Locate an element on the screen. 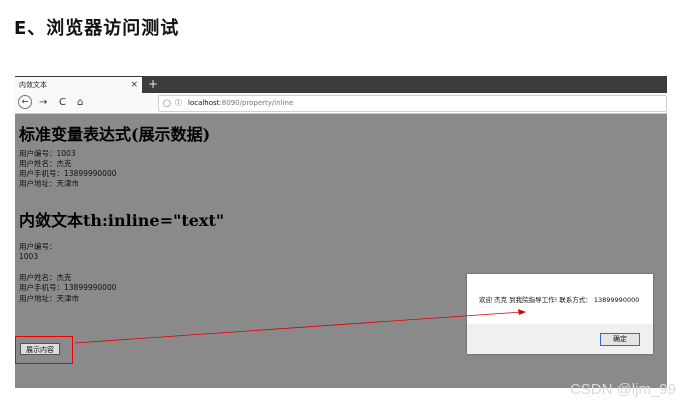 The height and width of the screenshot is (407, 692). back-icon: ← is located at coordinates (25, 102).